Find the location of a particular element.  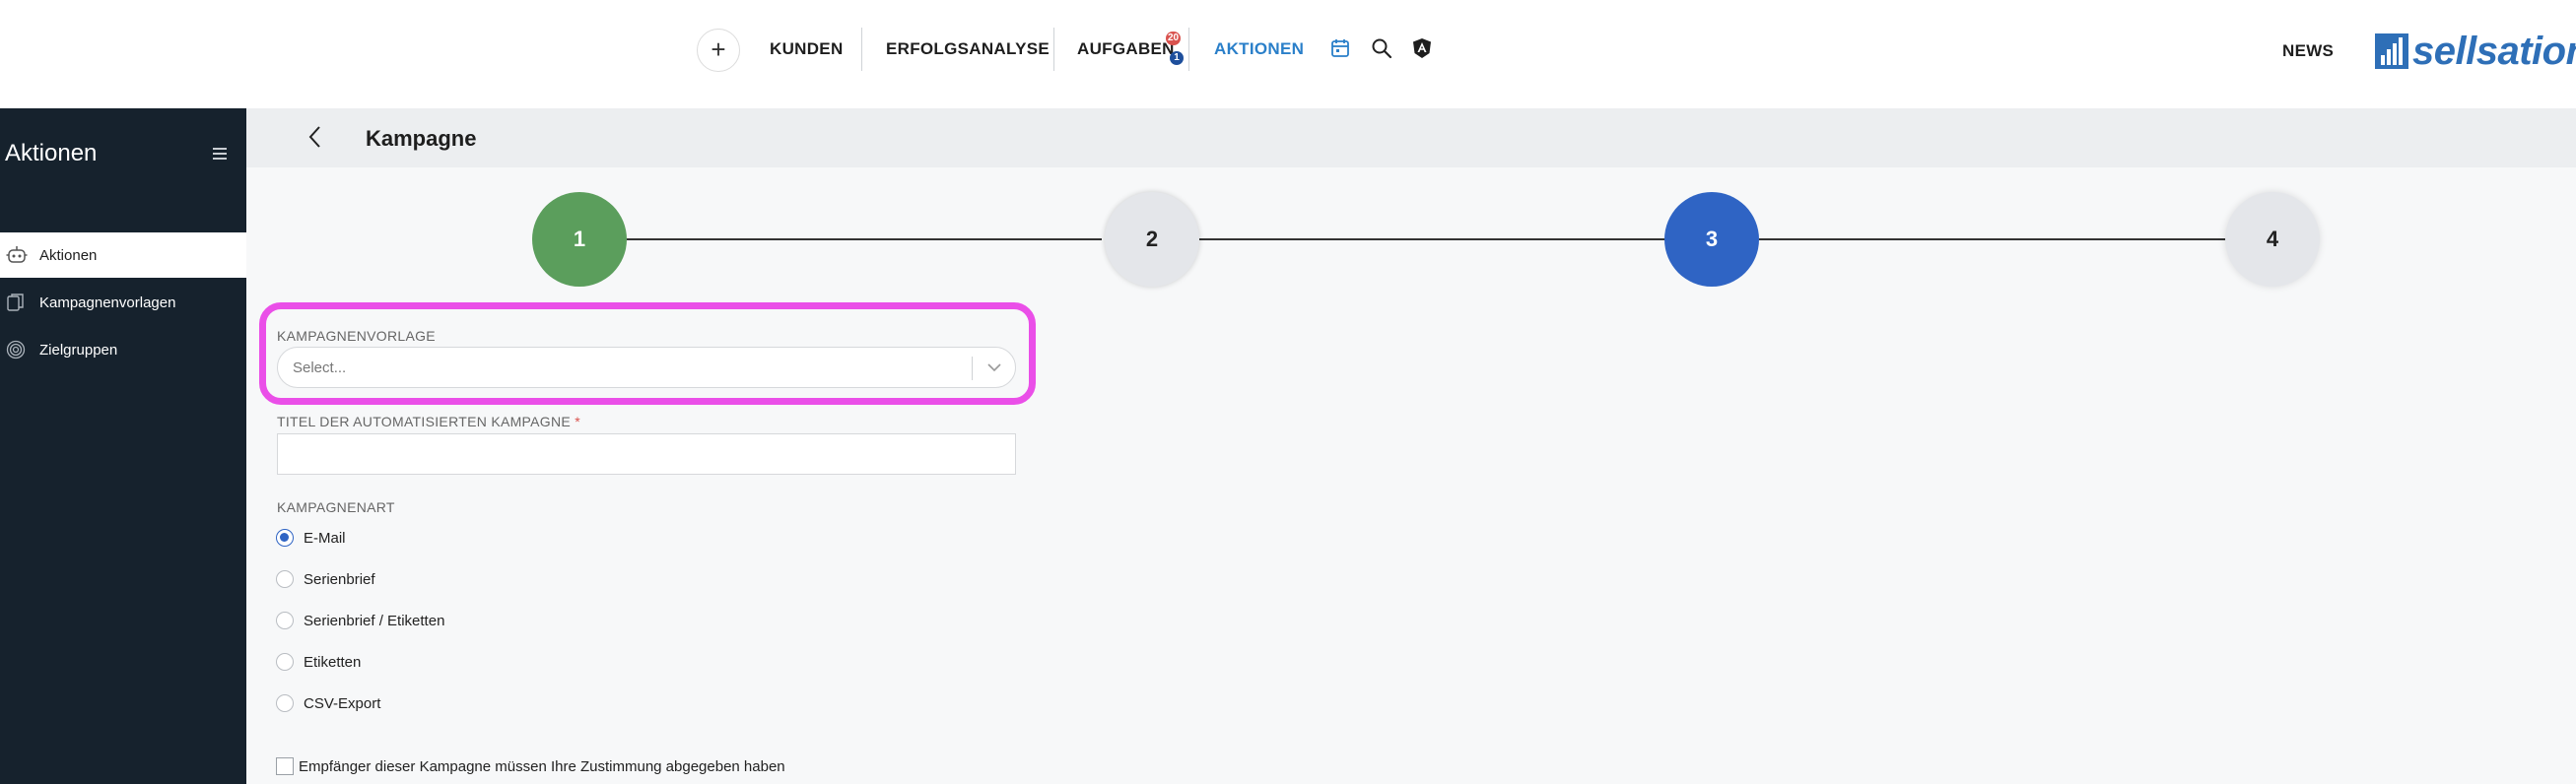

news-link: NEWS is located at coordinates (2308, 51).